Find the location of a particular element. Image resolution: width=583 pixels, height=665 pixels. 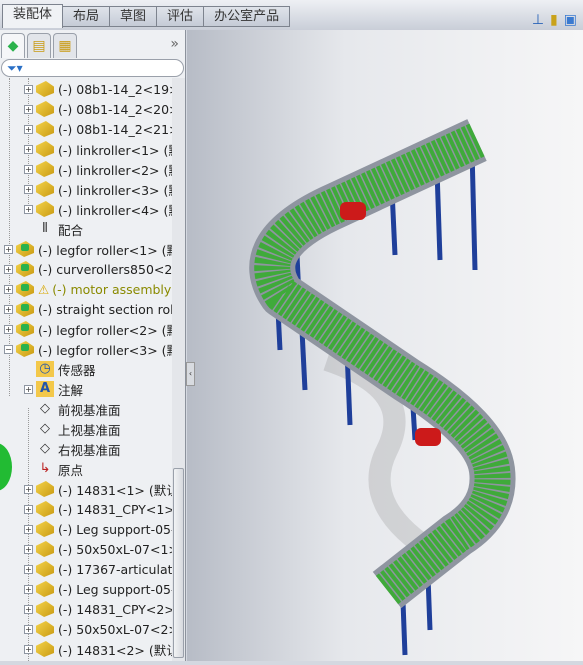

tree-item: + (-) straight section roll is located at coordinates (88, 309).